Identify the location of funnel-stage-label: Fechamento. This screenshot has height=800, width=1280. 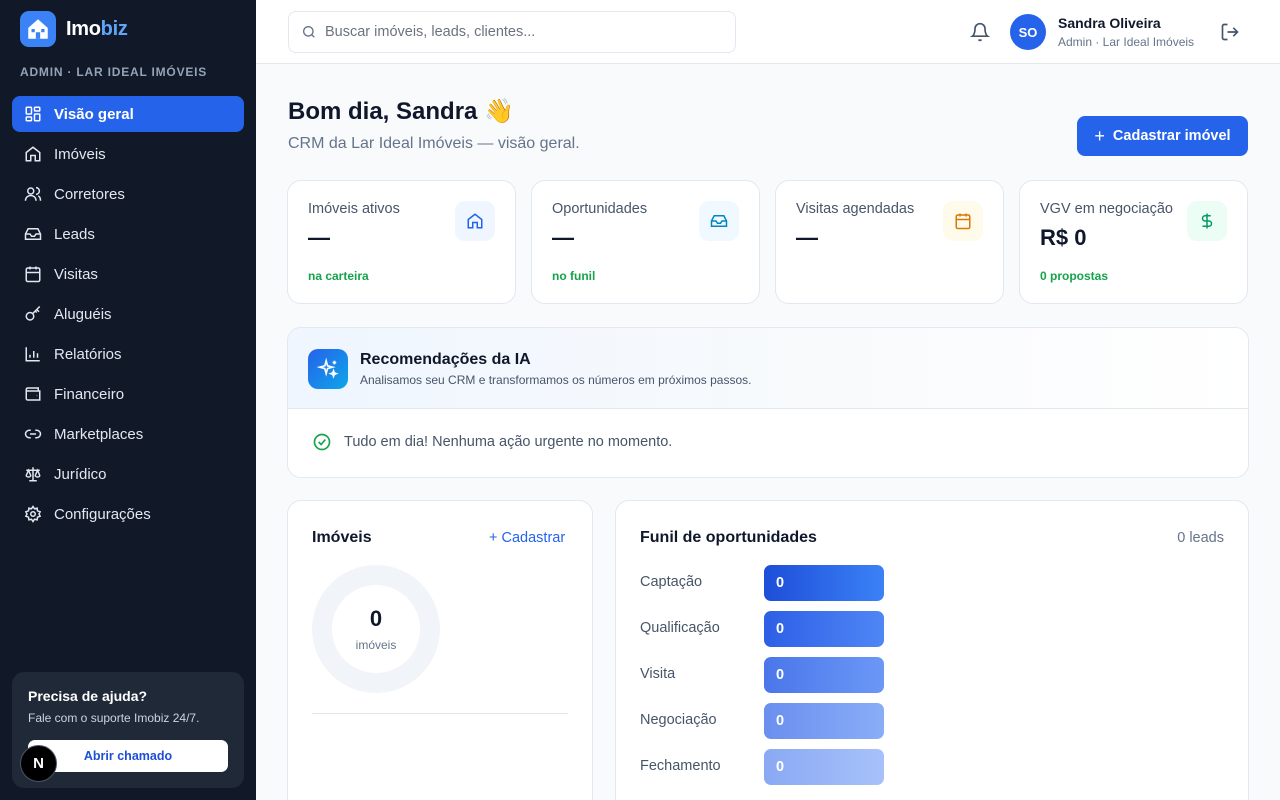
(680, 766).